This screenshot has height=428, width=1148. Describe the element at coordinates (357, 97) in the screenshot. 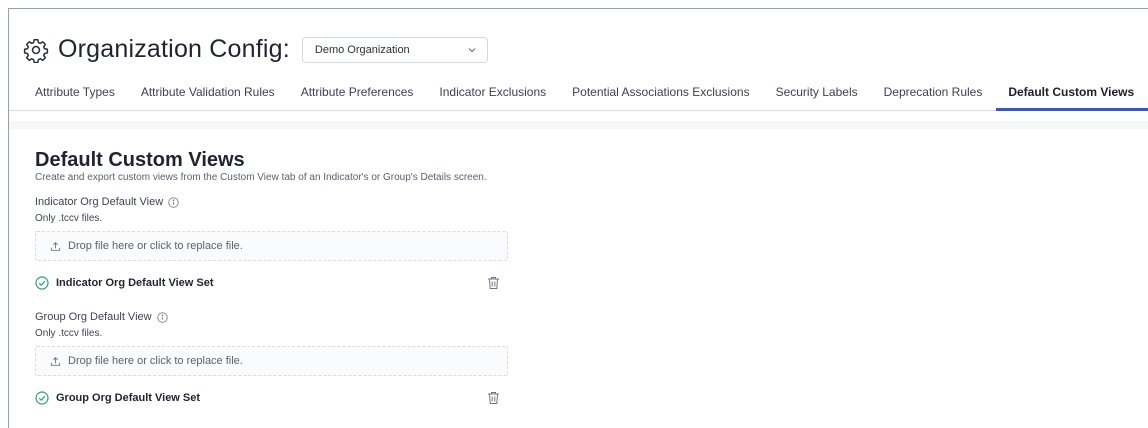

I see `tab-attribute-preferences: Attribute Preferences` at that location.